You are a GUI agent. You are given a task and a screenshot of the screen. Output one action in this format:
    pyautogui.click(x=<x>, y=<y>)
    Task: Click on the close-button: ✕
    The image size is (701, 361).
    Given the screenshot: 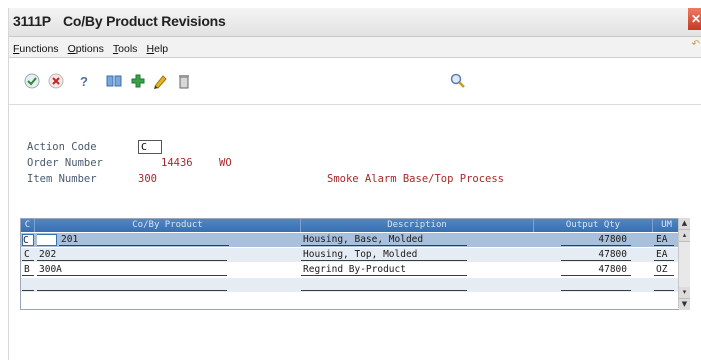 What is the action you would take?
    pyautogui.click(x=694, y=19)
    